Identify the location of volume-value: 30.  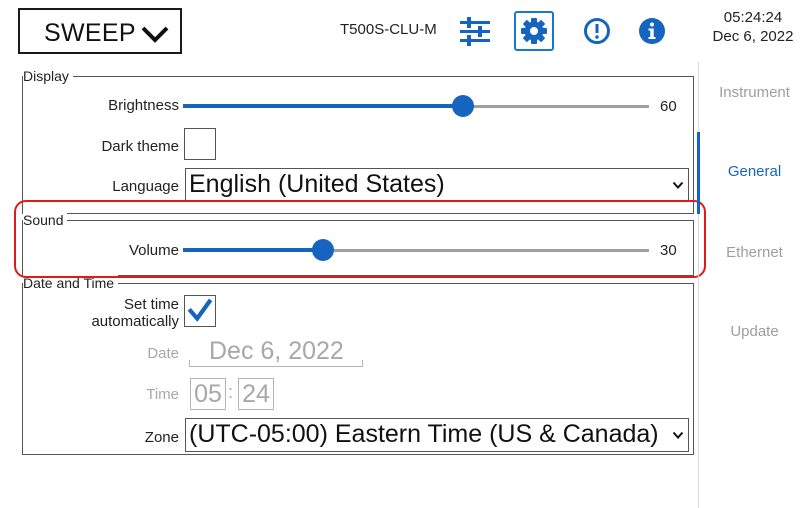
(668, 250).